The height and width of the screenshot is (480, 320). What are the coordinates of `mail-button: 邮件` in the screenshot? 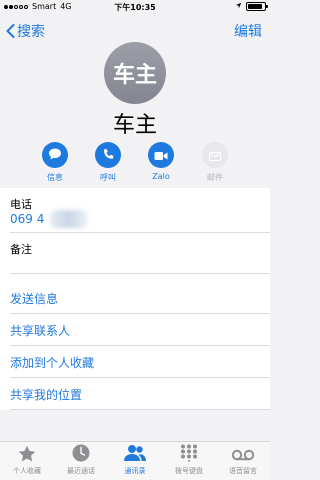 It's located at (215, 162).